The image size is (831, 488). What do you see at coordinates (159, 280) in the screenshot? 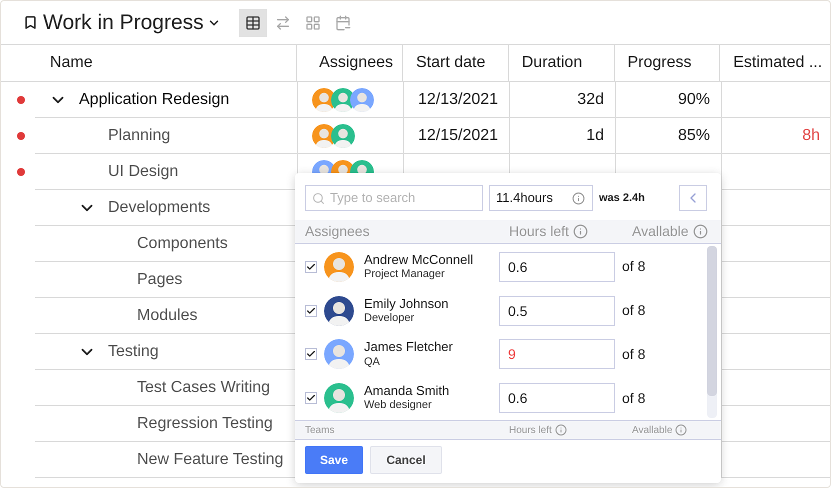
I see `task-name: Pages` at bounding box center [159, 280].